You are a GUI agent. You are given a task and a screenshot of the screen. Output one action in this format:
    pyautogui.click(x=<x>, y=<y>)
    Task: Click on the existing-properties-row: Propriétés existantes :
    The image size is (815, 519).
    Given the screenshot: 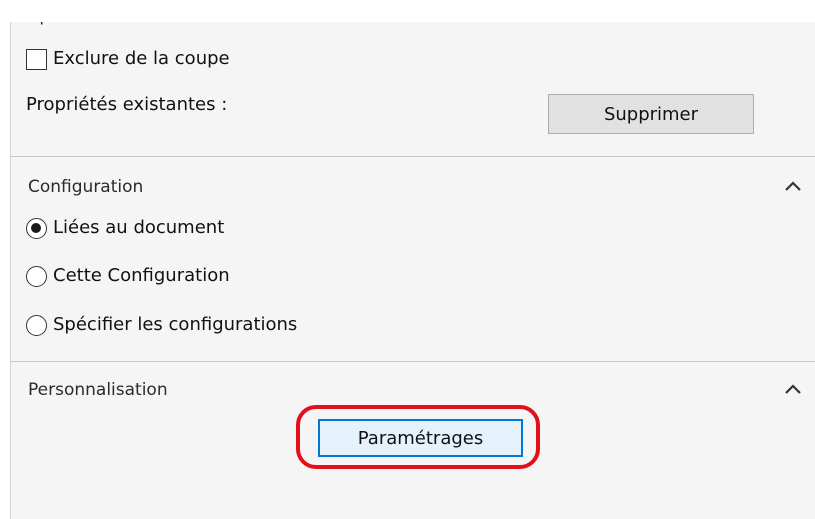 What is the action you would take?
    pyautogui.click(x=126, y=105)
    